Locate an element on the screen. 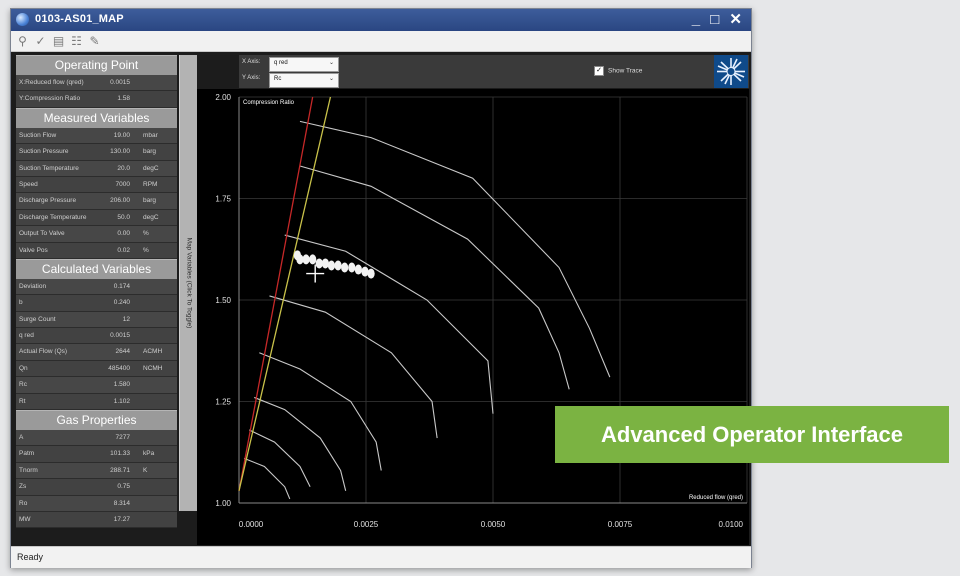 Image resolution: width=960 pixels, height=576 pixels. y-axis-select: Rc ⌄ is located at coordinates (304, 80).